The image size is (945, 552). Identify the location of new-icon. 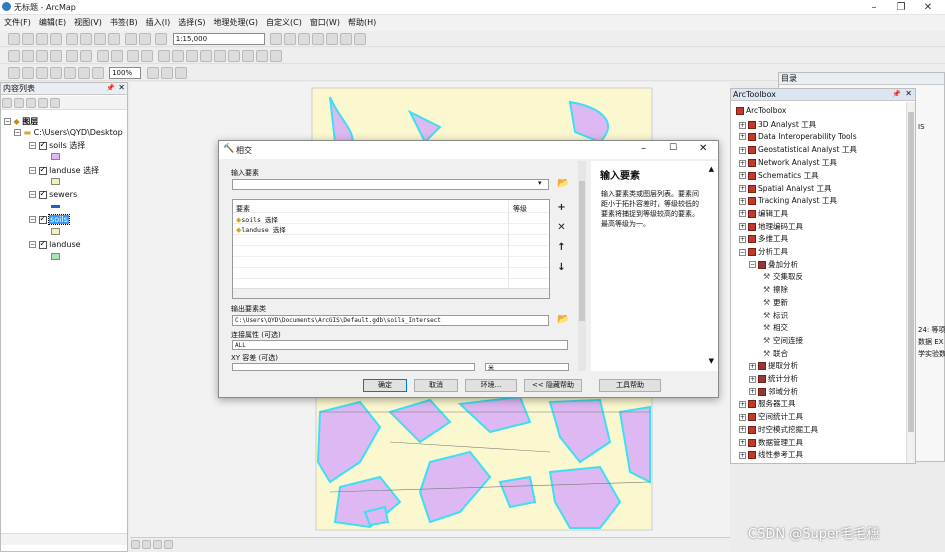
(13, 39).